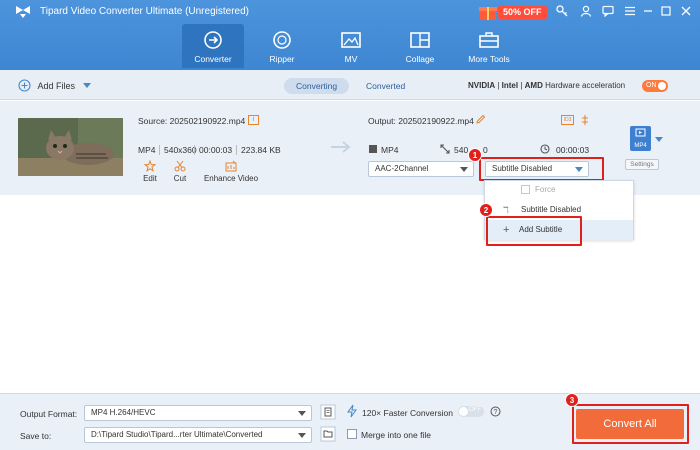  What do you see at coordinates (545, 189) in the screenshot?
I see `force-label: Force` at bounding box center [545, 189].